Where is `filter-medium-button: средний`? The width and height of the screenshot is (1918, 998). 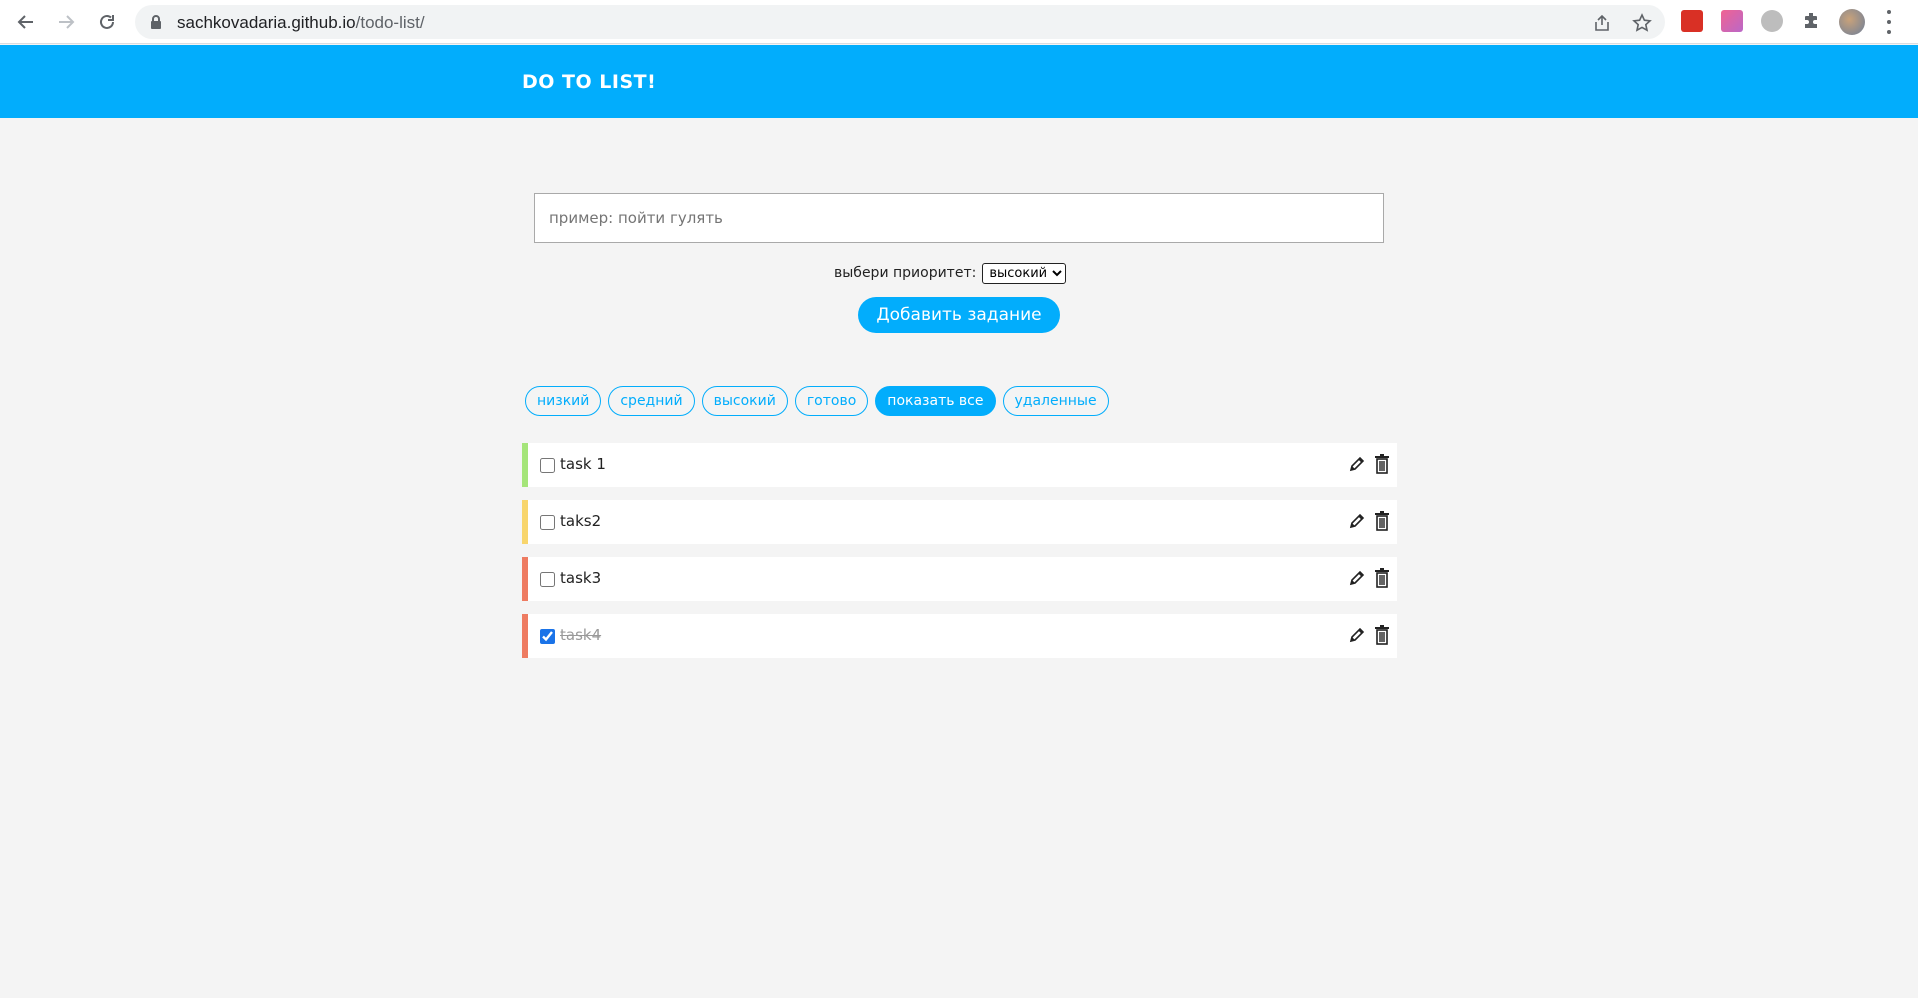 filter-medium-button: средний is located at coordinates (651, 401).